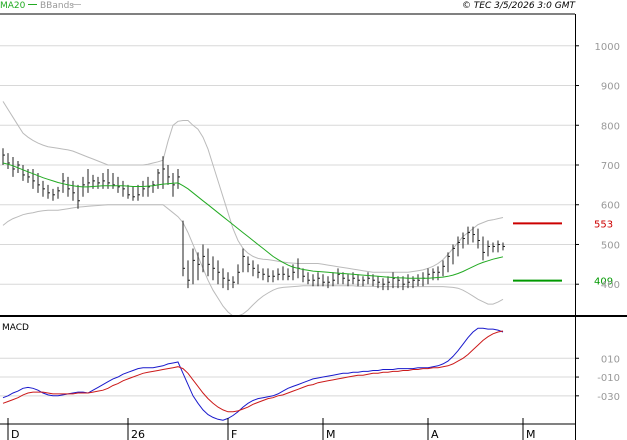  I want to click on price-y-tick-label: 600, so click(610, 206).